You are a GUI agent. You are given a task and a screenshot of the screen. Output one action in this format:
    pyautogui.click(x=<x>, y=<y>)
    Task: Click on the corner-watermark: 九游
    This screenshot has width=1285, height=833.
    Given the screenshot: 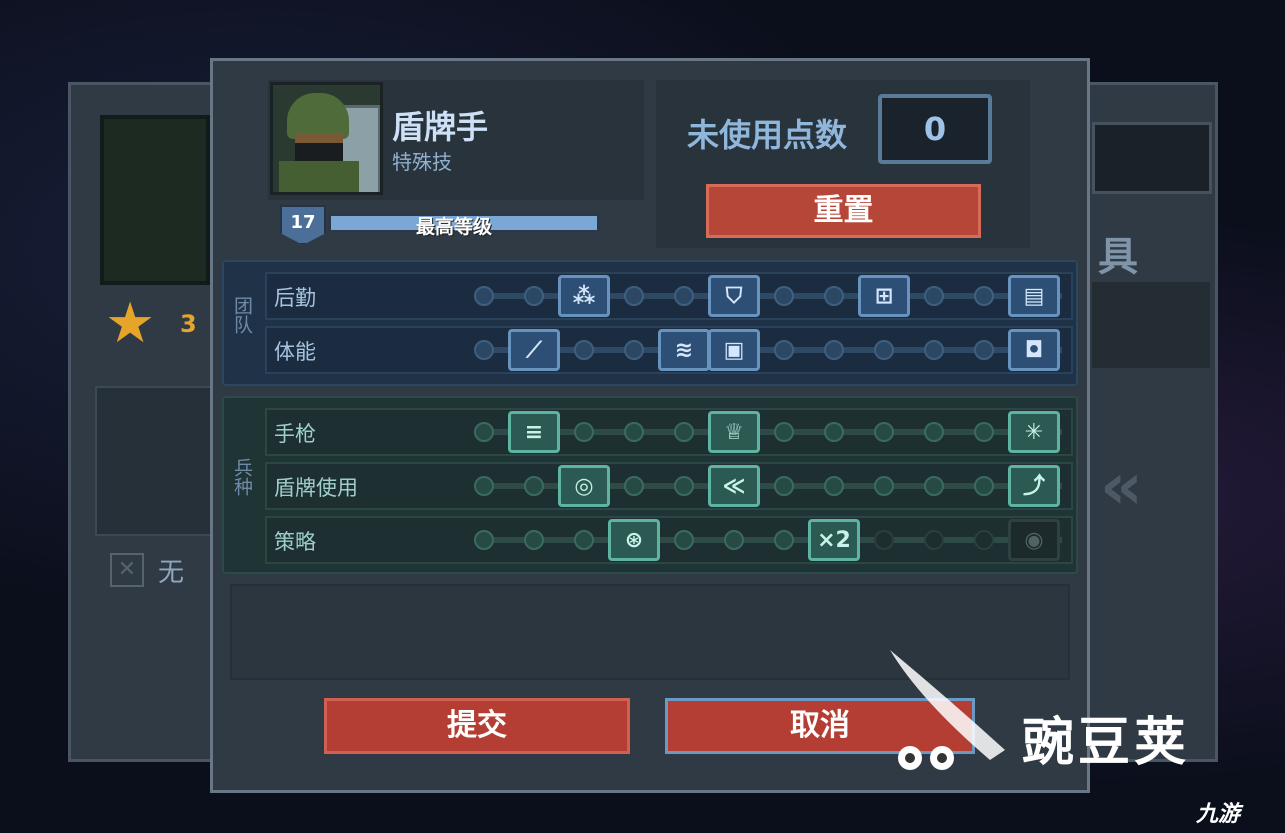 What is the action you would take?
    pyautogui.click(x=1218, y=814)
    